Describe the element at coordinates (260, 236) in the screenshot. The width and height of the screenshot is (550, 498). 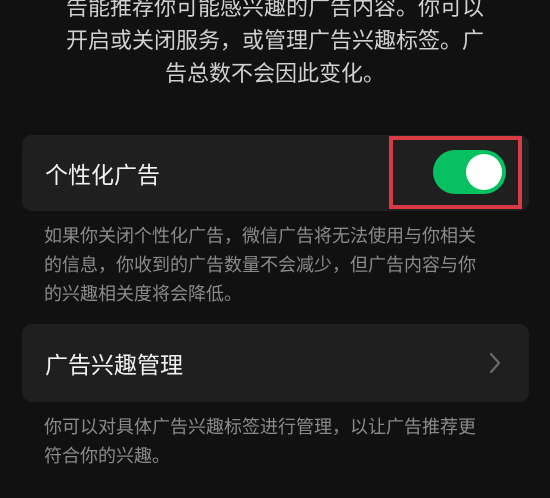
I see `note-line: 如果你关闭个性化广告，微信广告将无法使用与你相关` at that location.